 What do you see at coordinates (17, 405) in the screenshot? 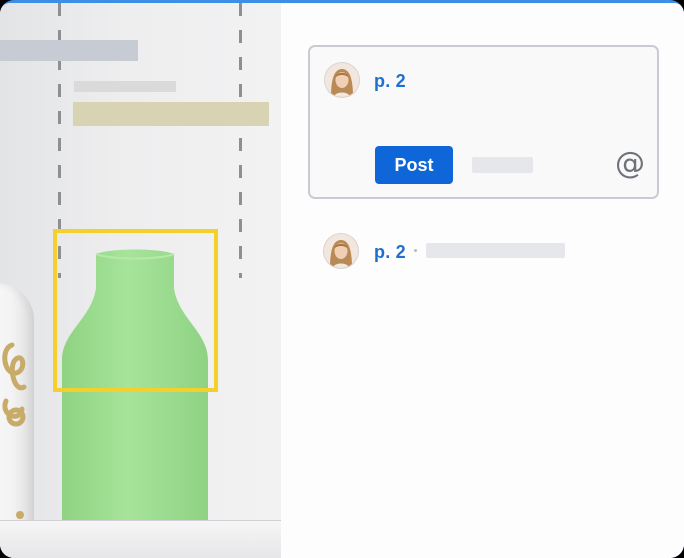
I see `white-bottle-image` at bounding box center [17, 405].